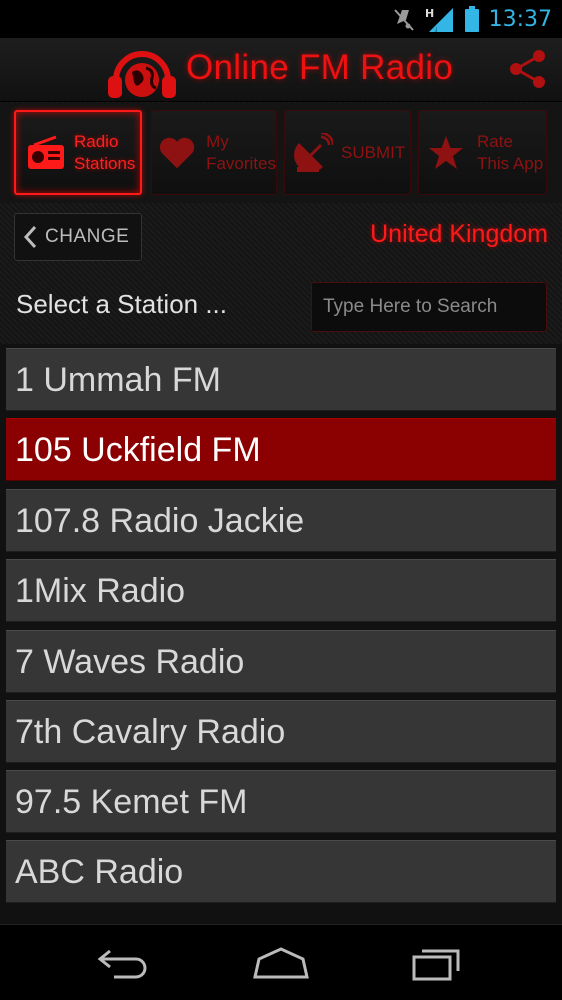 Image resolution: width=562 pixels, height=1000 pixels. What do you see at coordinates (87, 236) in the screenshot?
I see `change-button-label: CHANGE` at bounding box center [87, 236].